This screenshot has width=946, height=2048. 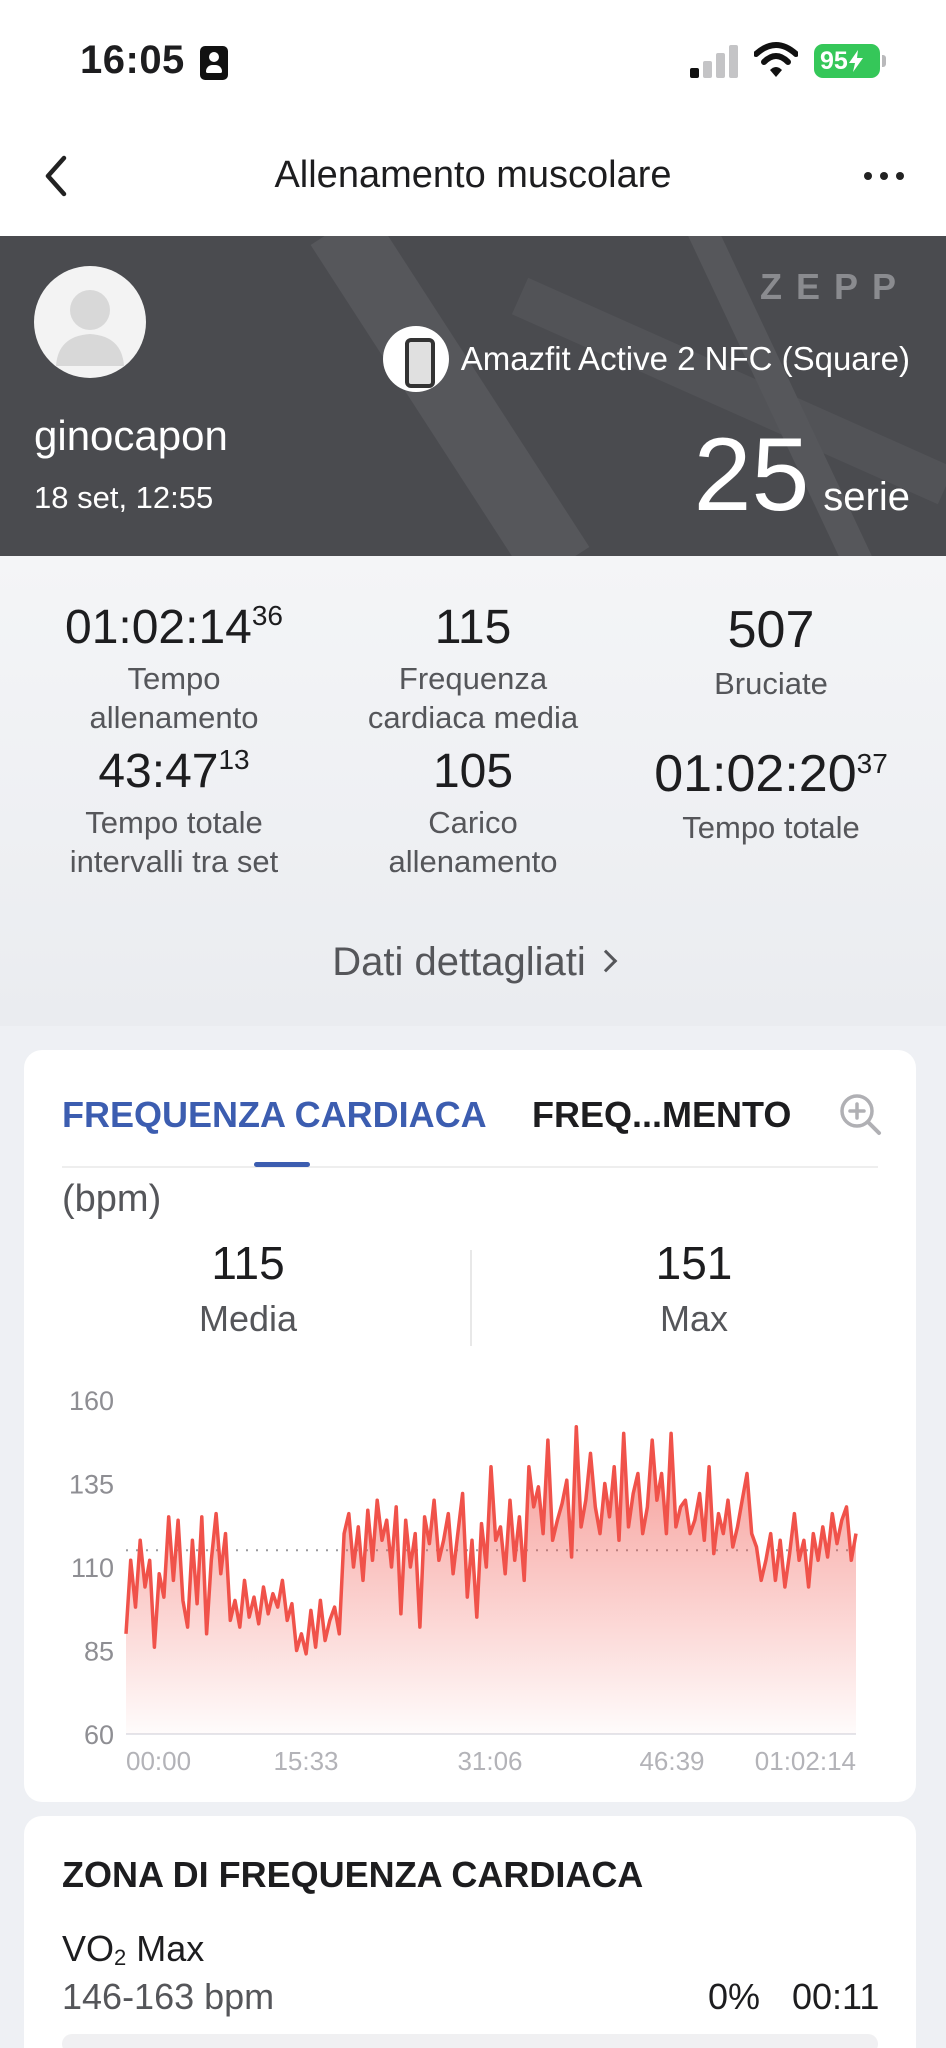 I want to click on stat-value: 105, so click(x=473, y=771).